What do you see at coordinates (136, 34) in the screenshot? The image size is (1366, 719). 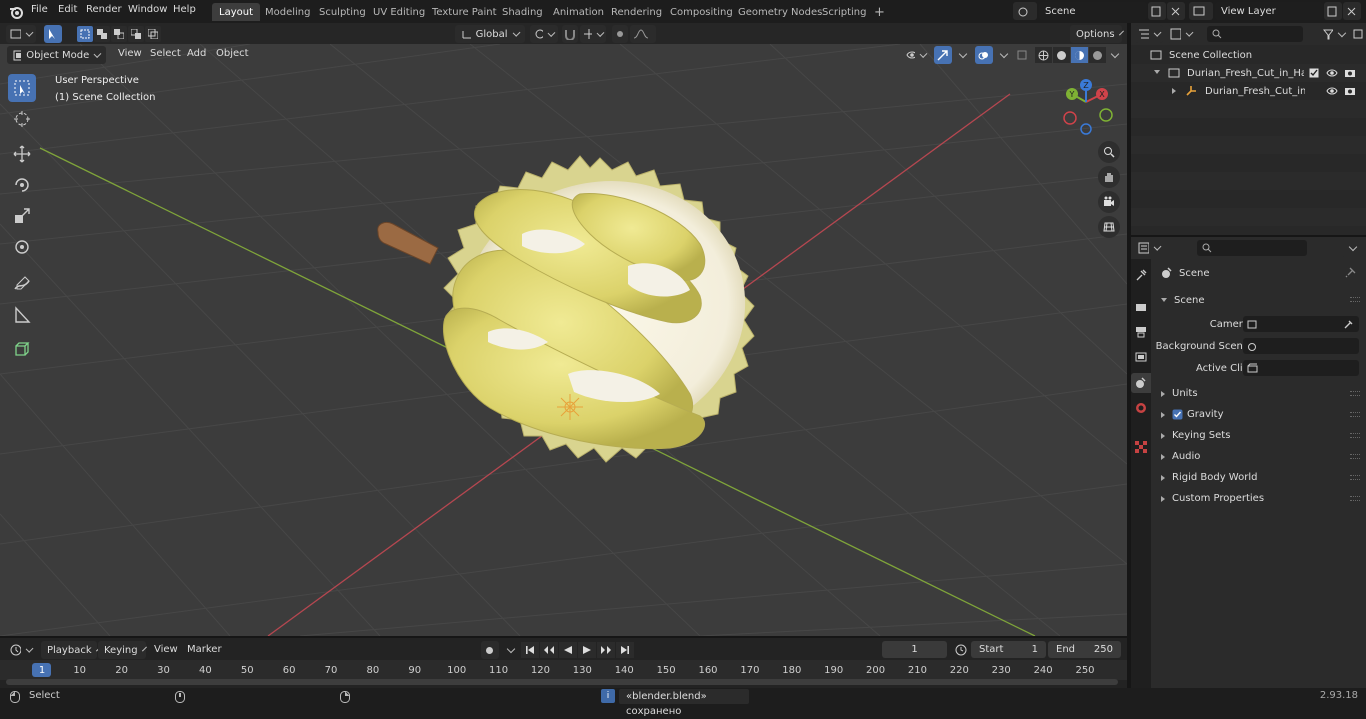 I see `select-invert-icon` at bounding box center [136, 34].